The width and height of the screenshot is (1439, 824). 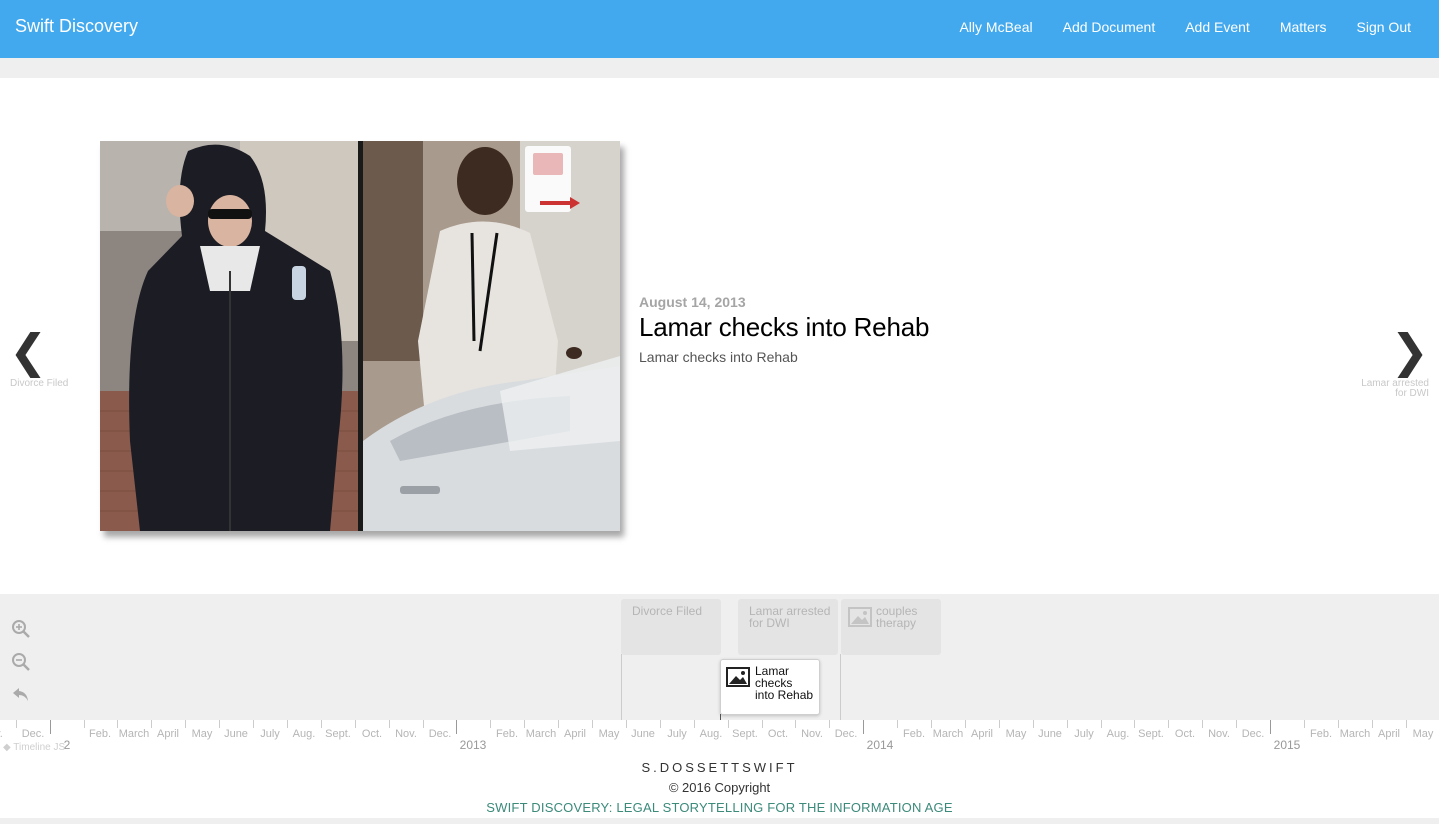 What do you see at coordinates (995, 27) in the screenshot?
I see `nav-user-ally-mcbeal: Ally McBeal` at bounding box center [995, 27].